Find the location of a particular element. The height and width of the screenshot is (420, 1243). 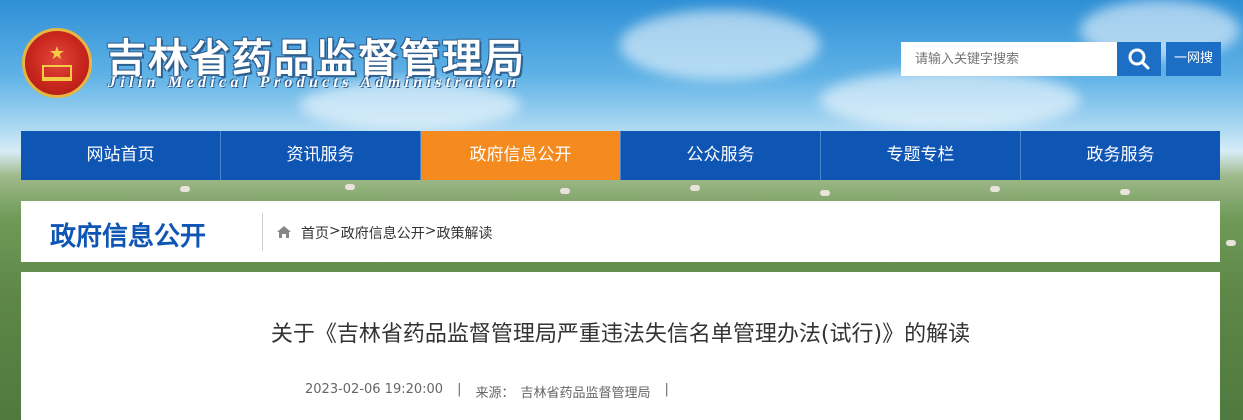

article-date: 2023-02-06 19:20:00 is located at coordinates (374, 389).